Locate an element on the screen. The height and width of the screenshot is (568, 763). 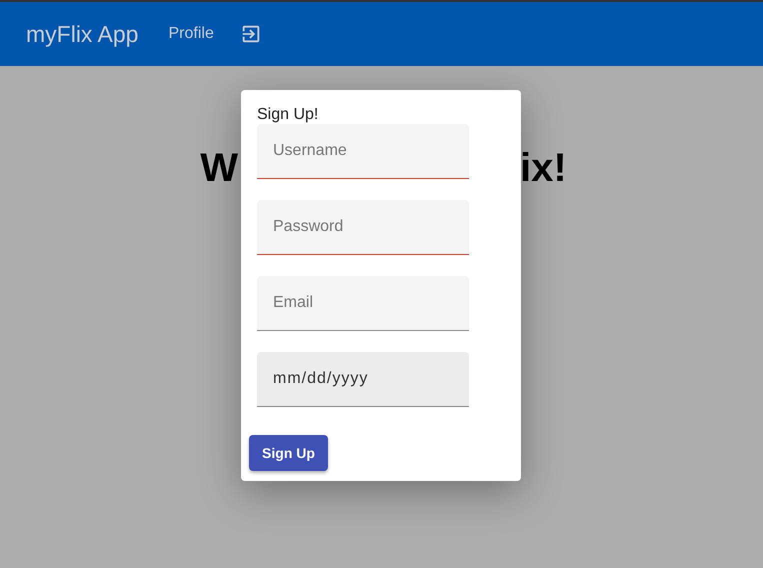
welcome-heading: W is located at coordinates (219, 168).